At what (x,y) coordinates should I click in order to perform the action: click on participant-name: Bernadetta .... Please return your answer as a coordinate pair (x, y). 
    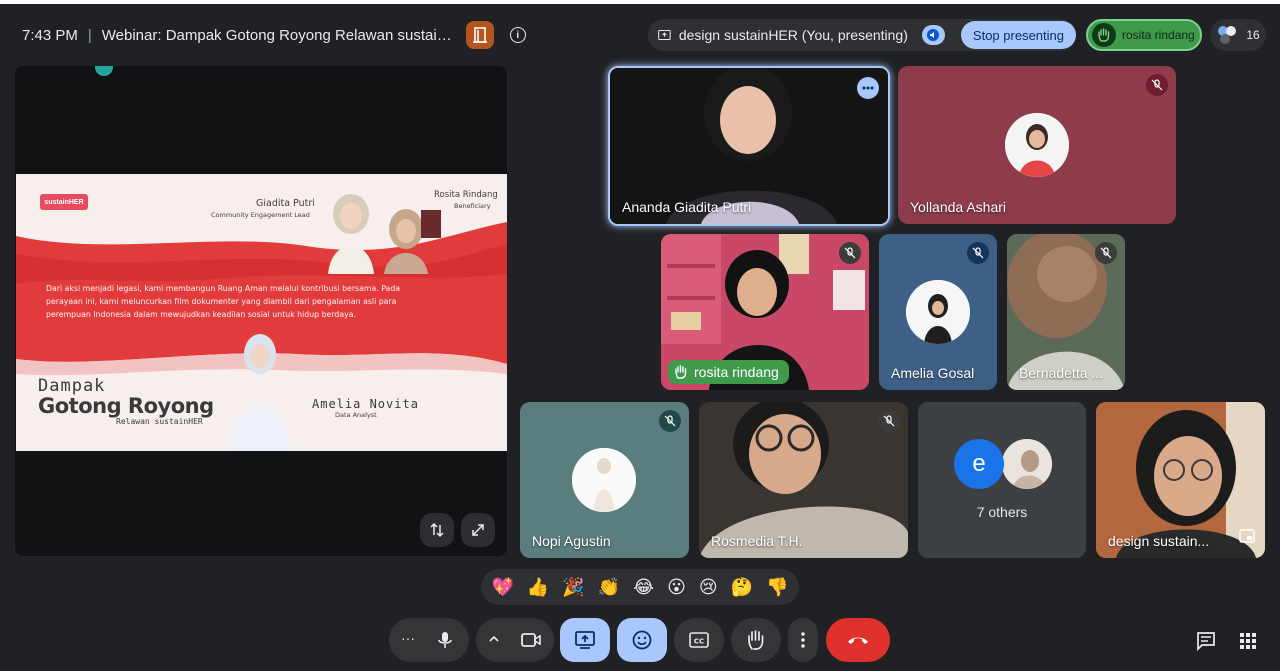
    Looking at the image, I should click on (1061, 373).